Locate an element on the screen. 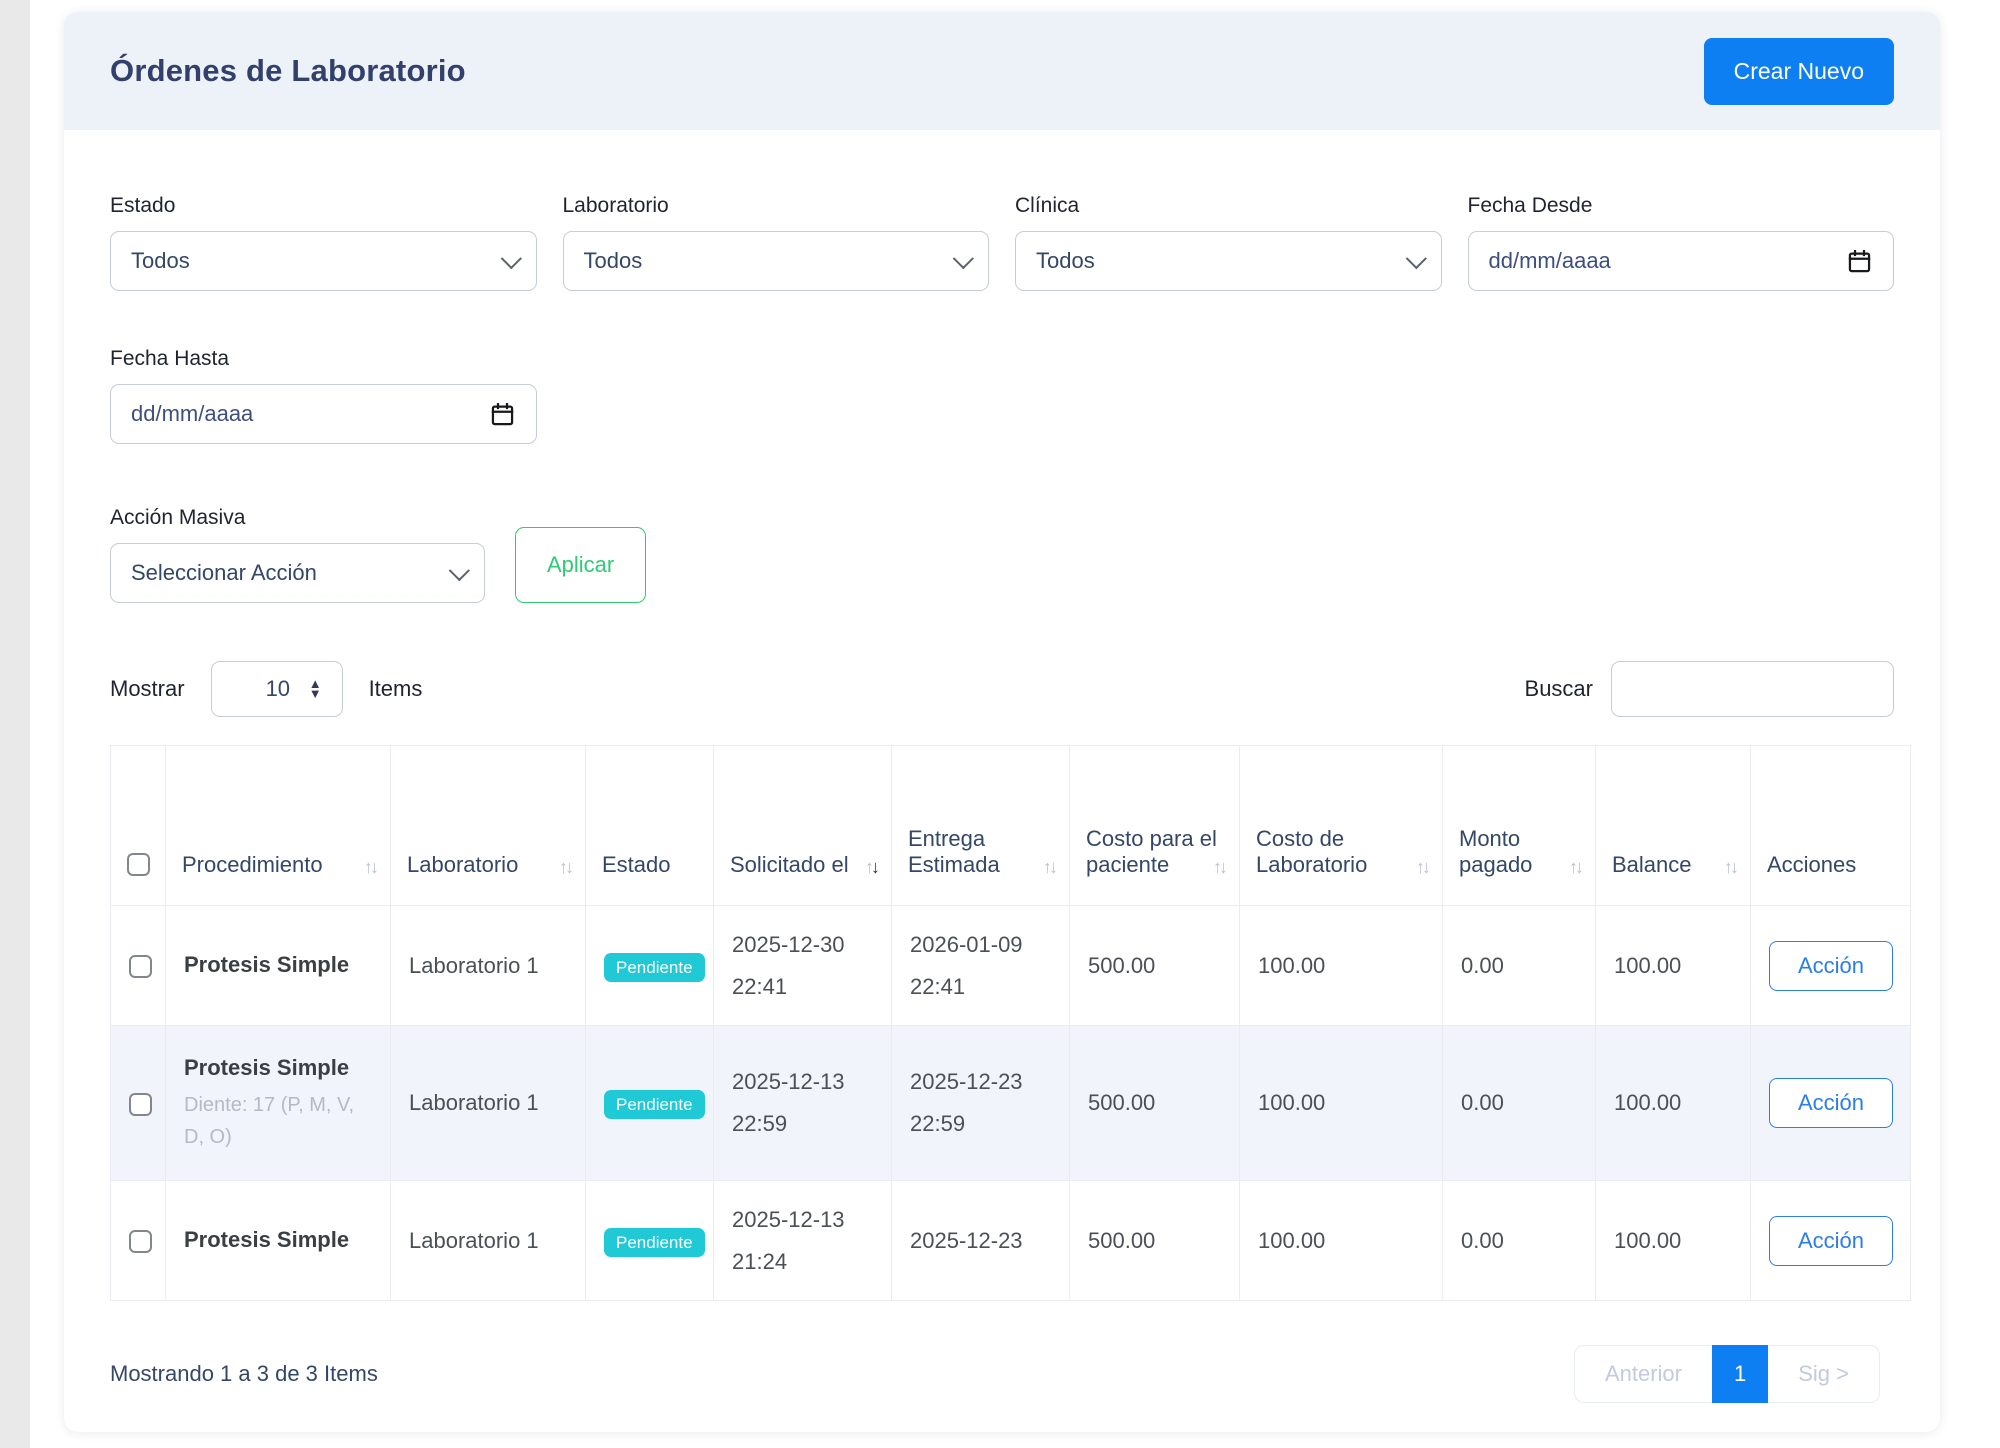 The image size is (2000, 1448). column-label: Solicitado el is located at coordinates (789, 864).